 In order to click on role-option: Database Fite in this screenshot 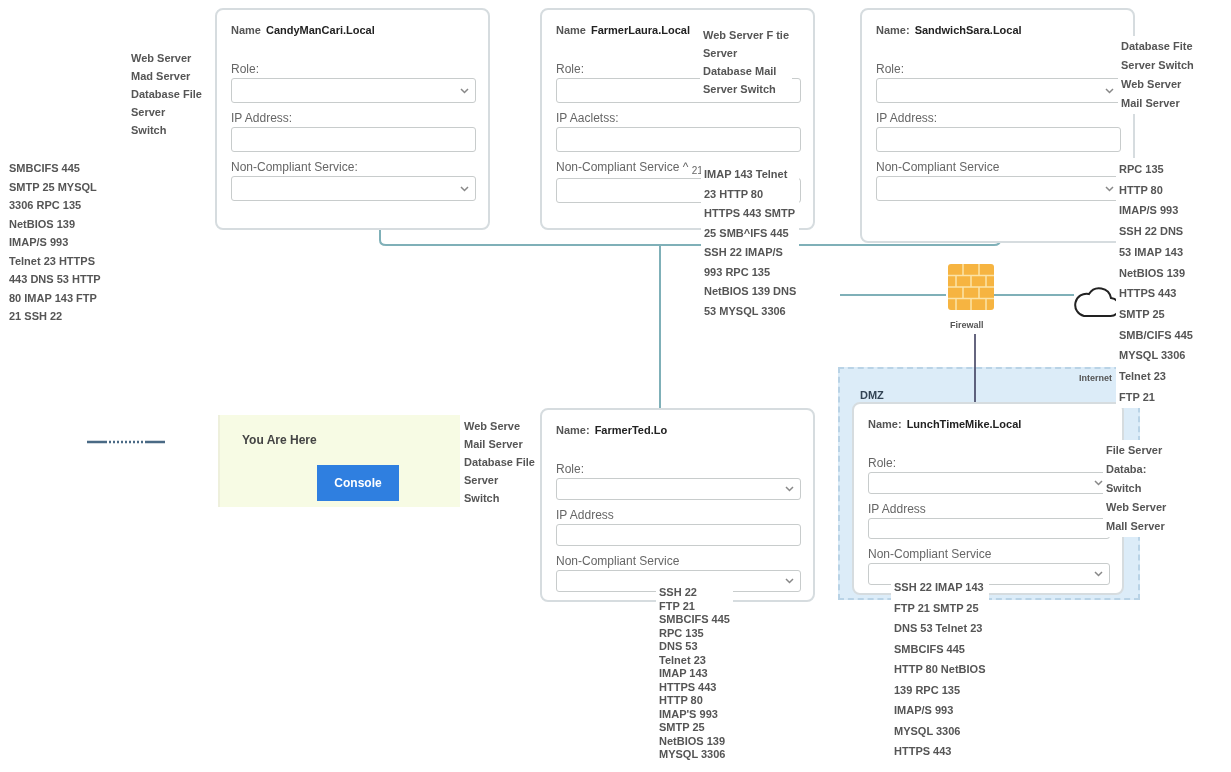, I will do `click(1157, 46)`.